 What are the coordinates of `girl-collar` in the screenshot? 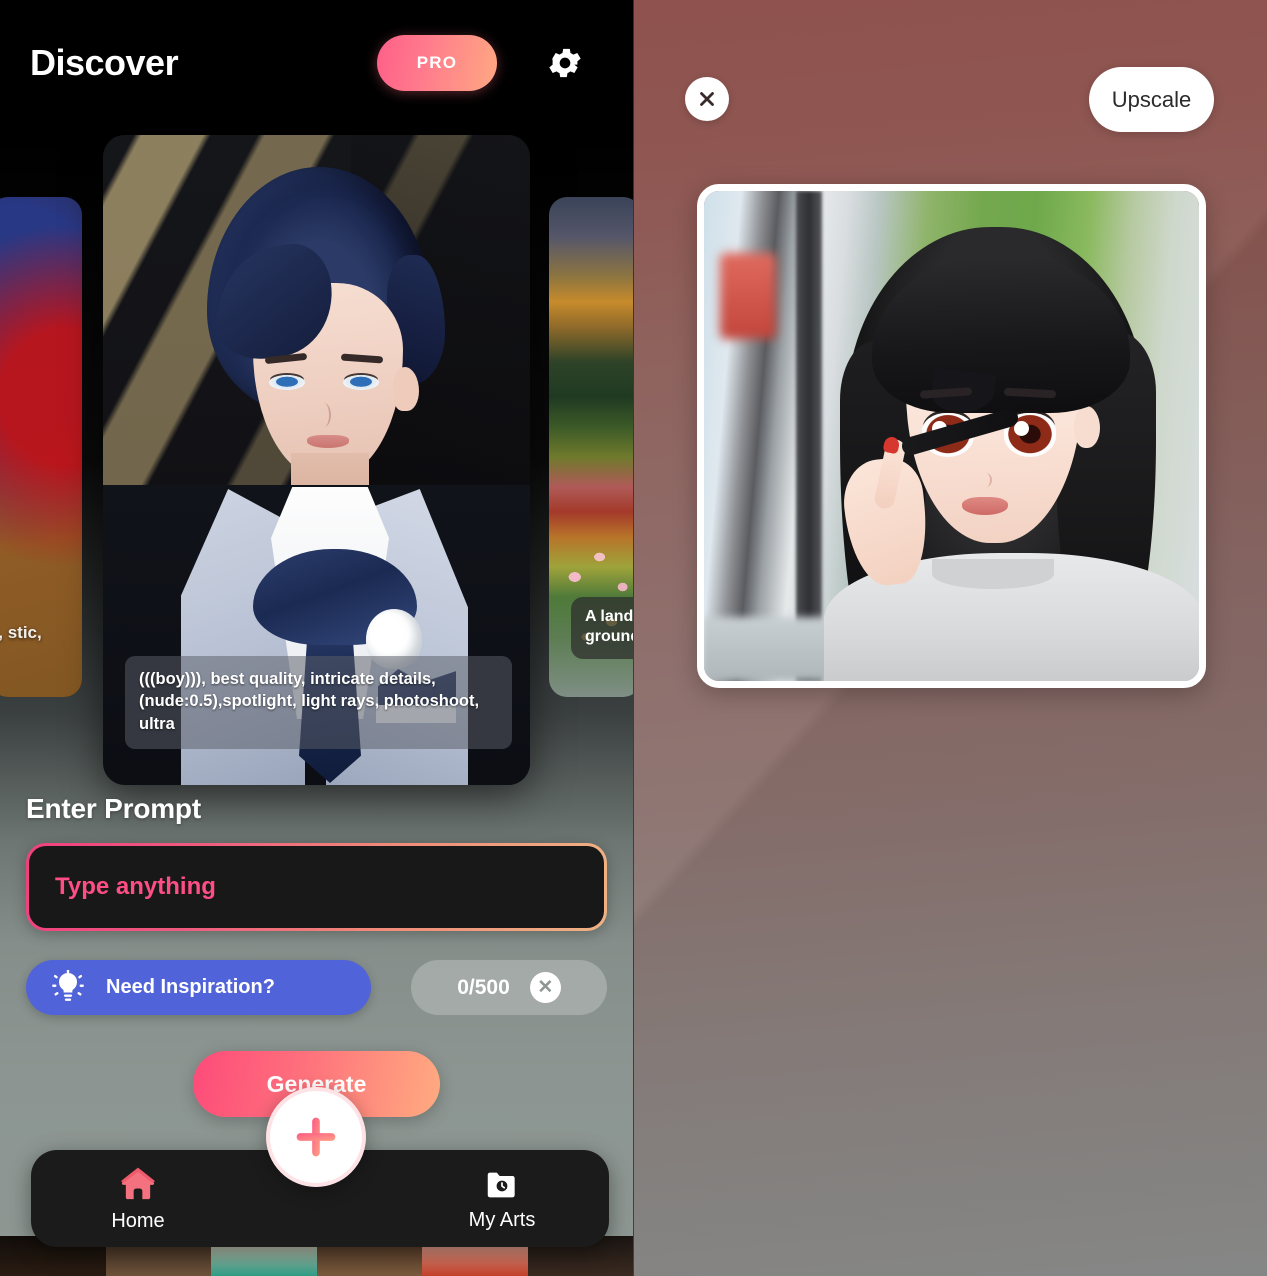 It's located at (993, 574).